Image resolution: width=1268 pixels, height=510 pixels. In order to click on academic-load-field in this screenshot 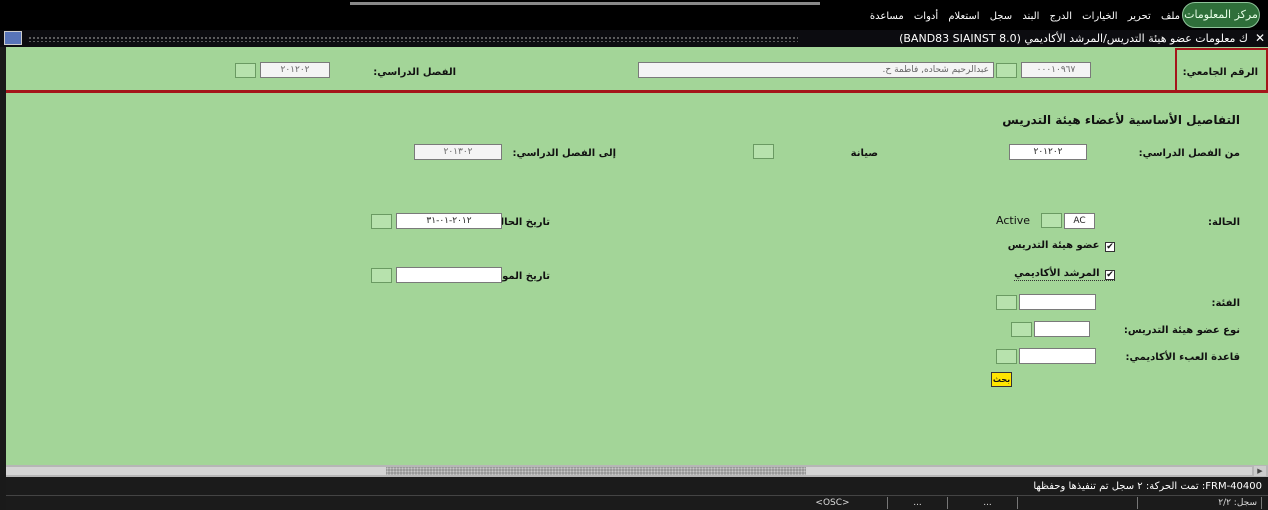, I will do `click(1057, 356)`.